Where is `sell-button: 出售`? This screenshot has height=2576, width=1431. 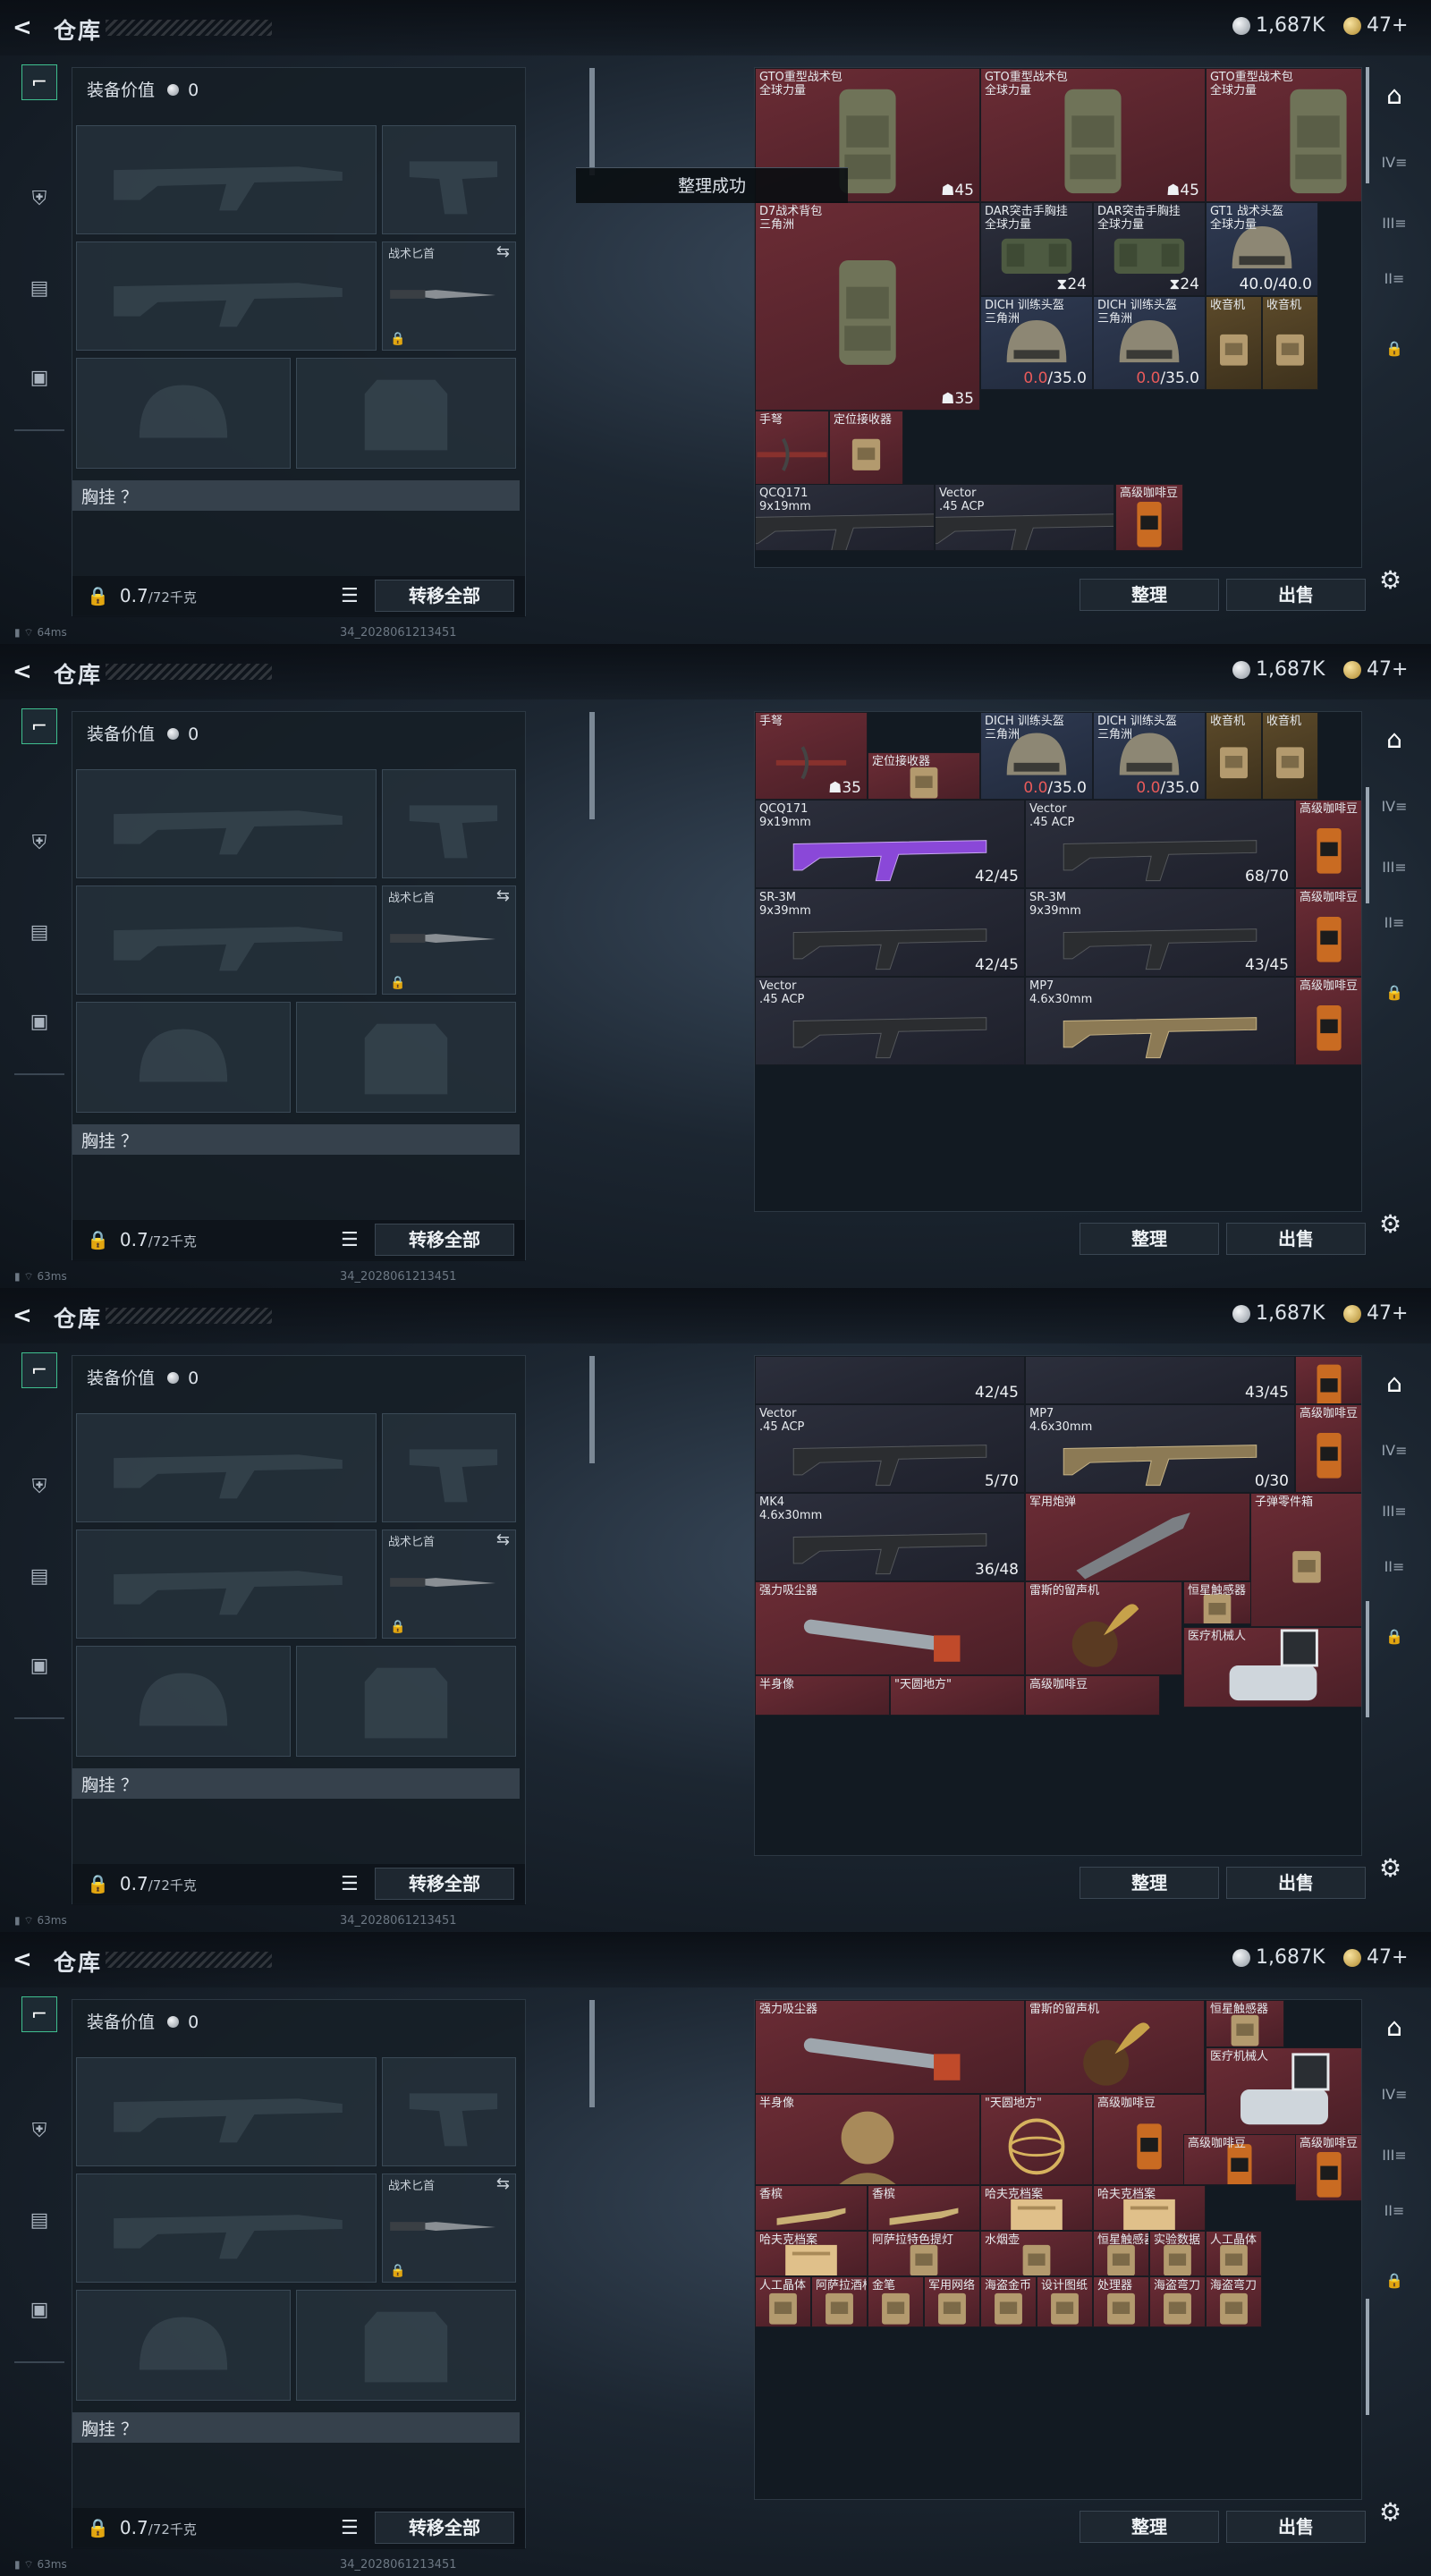
sell-button: 出售 is located at coordinates (1296, 595).